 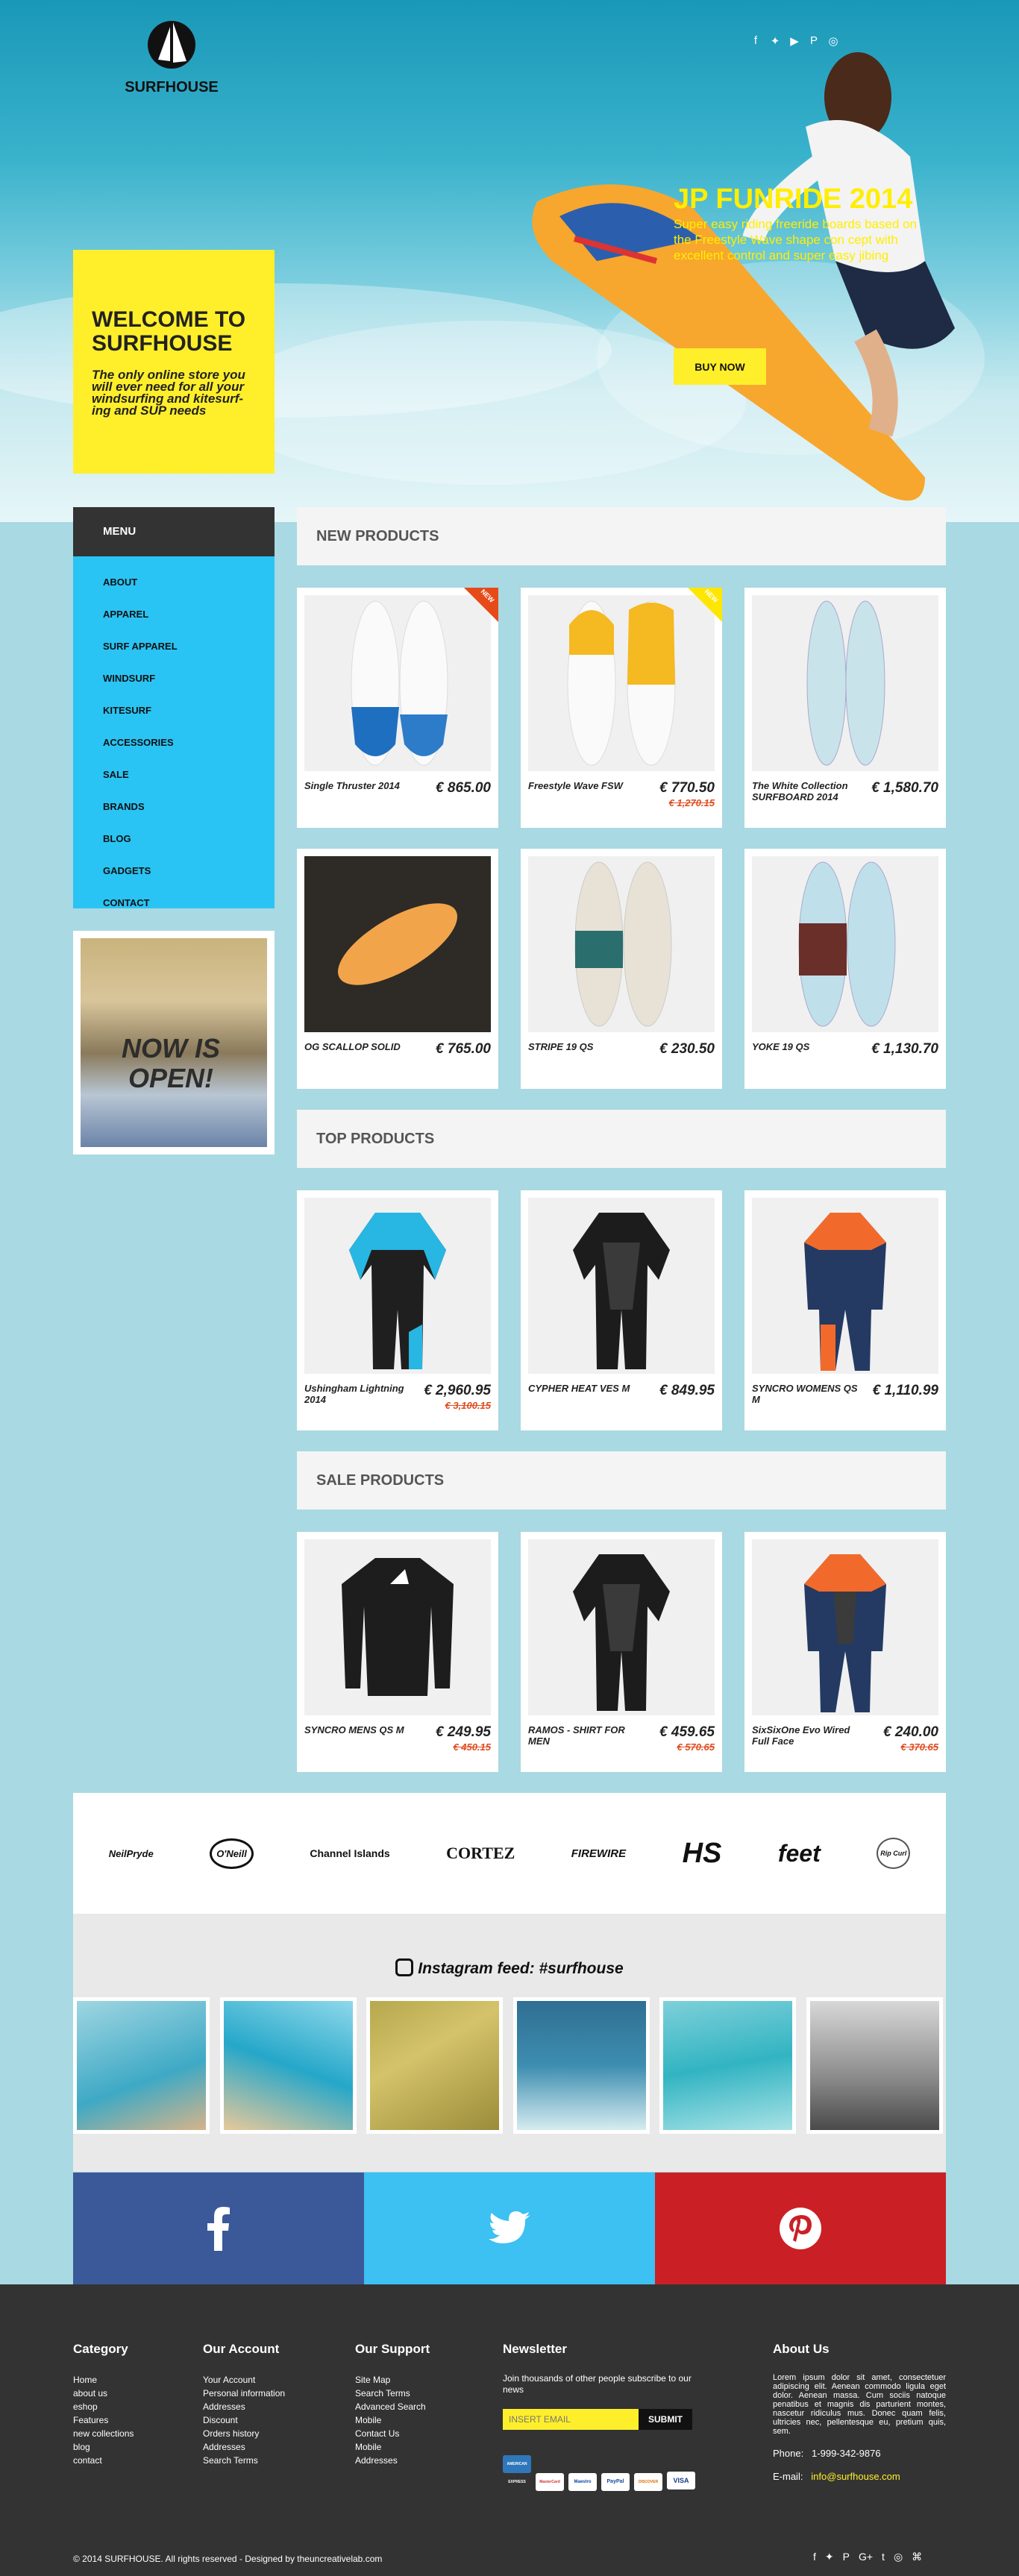 I want to click on product-card: CYPHER HEAT VES M € 849.95, so click(x=621, y=1310).